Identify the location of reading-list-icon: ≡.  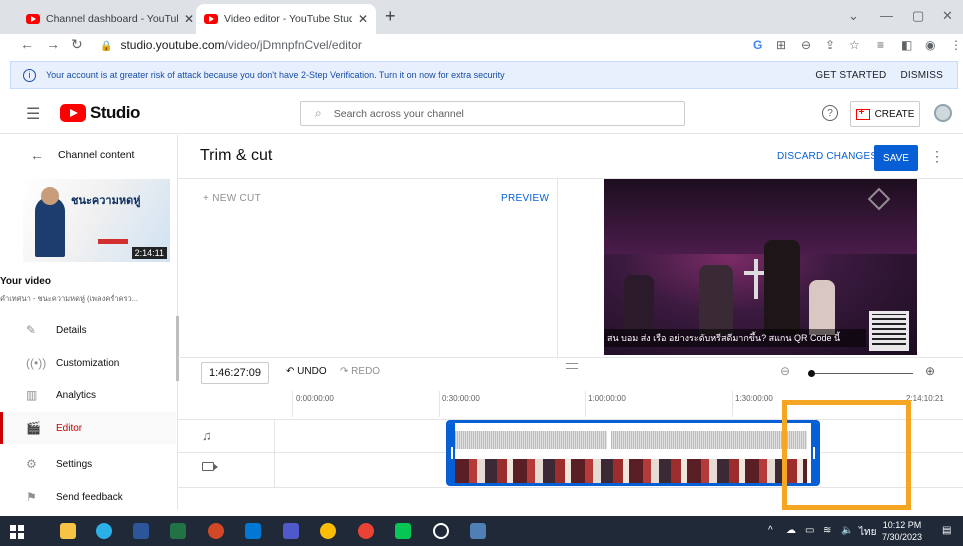
(880, 45).